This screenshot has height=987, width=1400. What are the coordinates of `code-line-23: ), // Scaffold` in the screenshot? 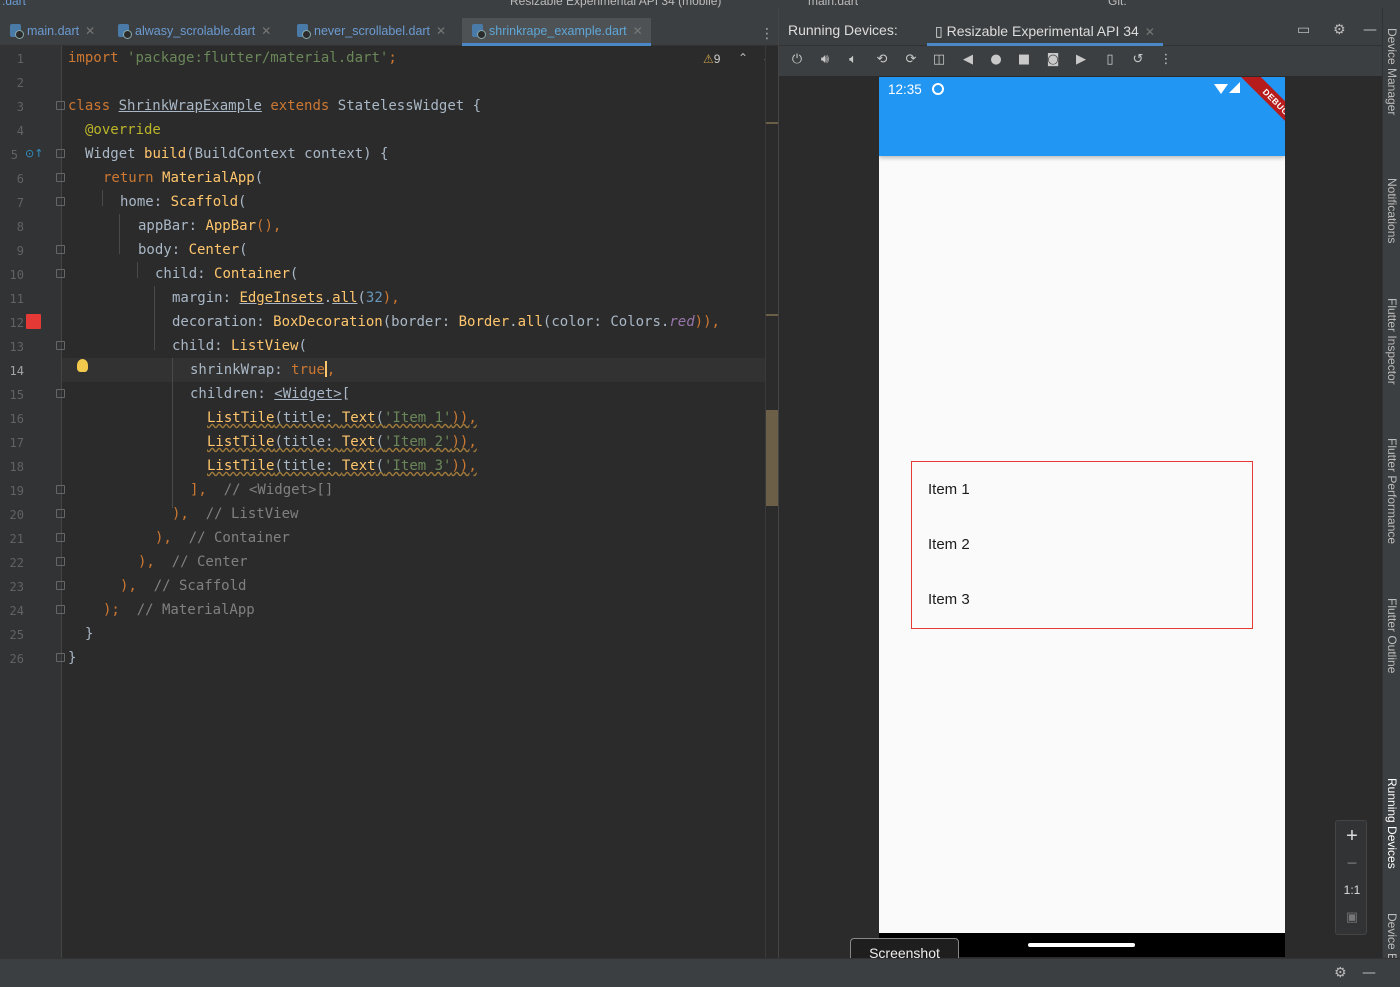 It's located at (183, 586).